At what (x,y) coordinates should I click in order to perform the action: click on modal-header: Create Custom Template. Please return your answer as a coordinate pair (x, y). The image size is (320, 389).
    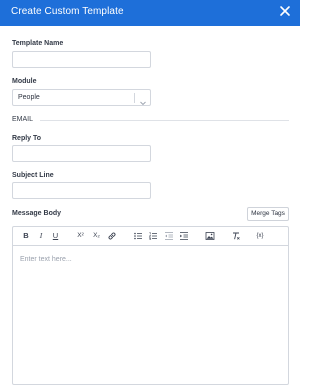
    Looking at the image, I should click on (150, 13).